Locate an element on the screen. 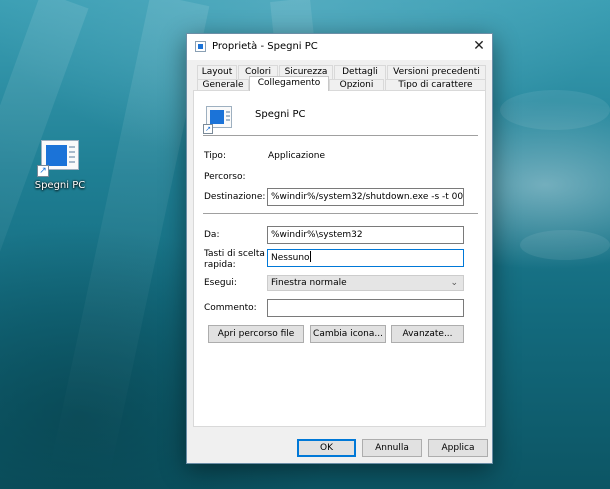 The width and height of the screenshot is (610, 489). close-button: ✕ is located at coordinates (479, 47).